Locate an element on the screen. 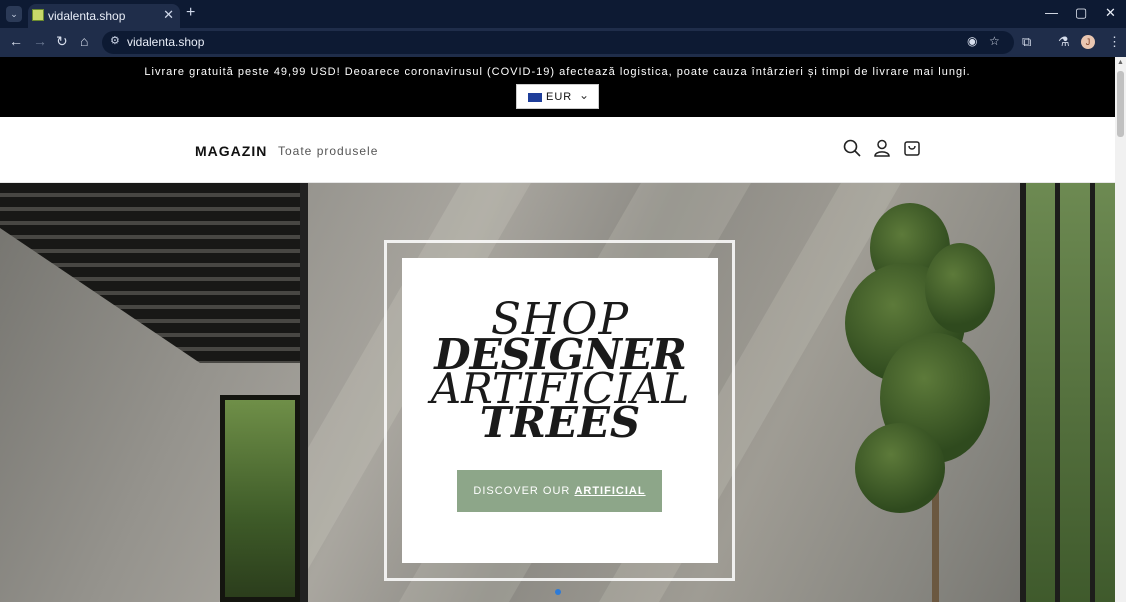  currency-label: EUR is located at coordinates (559, 97).